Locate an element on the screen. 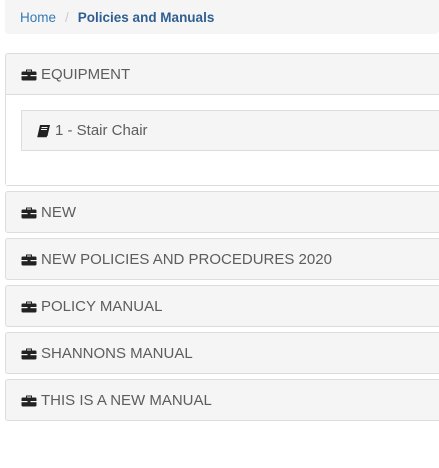  category-panel-shannons-manual: SHANNONS MANUAL is located at coordinates (222, 353).